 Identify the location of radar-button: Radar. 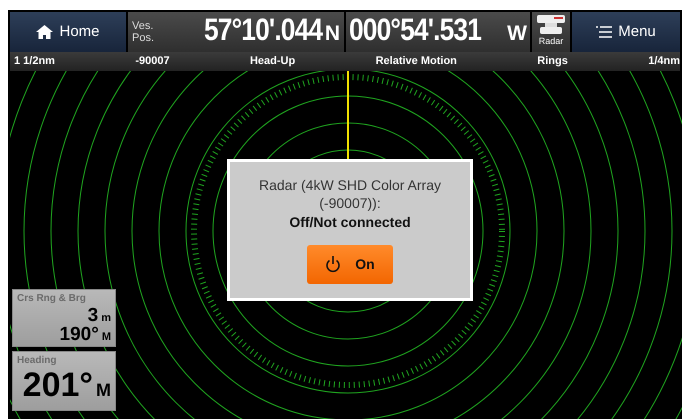
(551, 32).